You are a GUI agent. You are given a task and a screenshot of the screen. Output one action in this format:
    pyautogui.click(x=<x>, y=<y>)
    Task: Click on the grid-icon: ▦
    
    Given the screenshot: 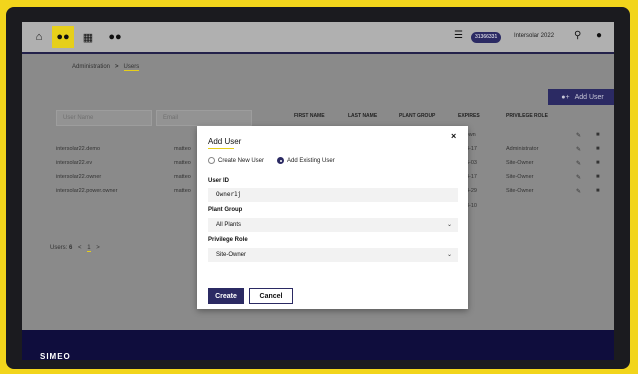 What is the action you would take?
    pyautogui.click(x=88, y=37)
    